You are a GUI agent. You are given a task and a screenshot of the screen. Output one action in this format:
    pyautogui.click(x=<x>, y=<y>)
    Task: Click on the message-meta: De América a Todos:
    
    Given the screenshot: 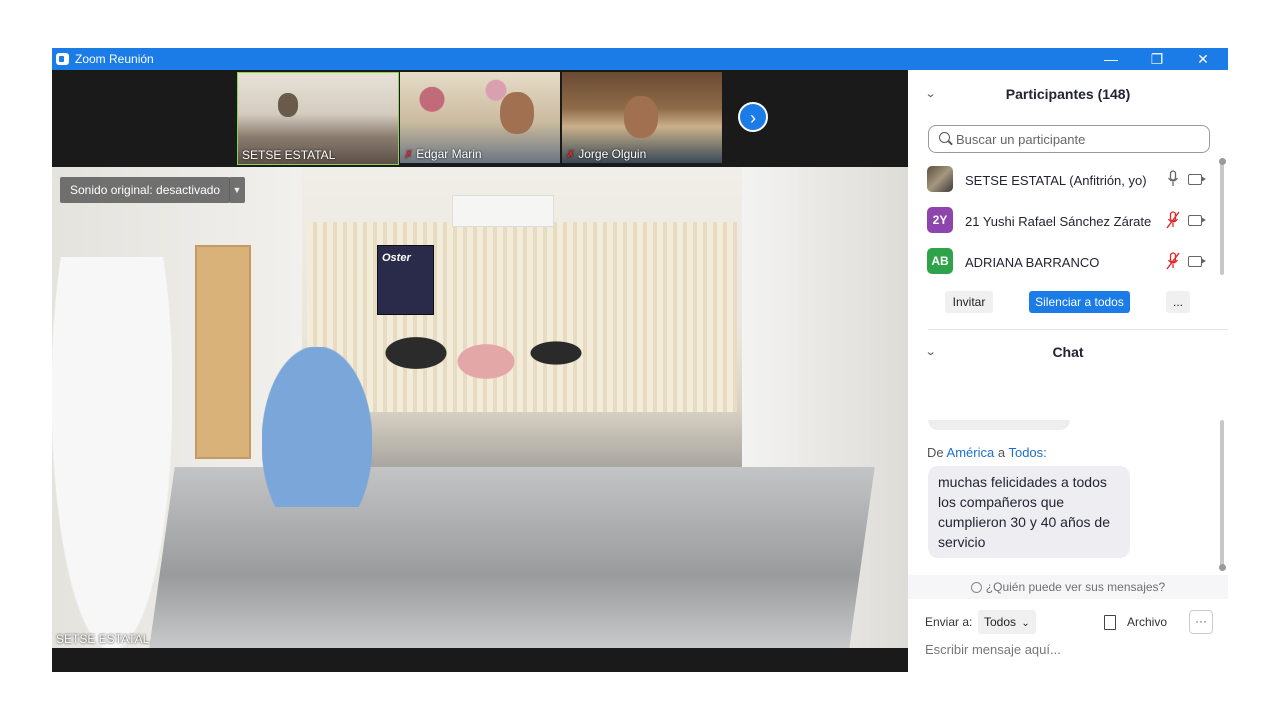 What is the action you would take?
    pyautogui.click(x=987, y=452)
    